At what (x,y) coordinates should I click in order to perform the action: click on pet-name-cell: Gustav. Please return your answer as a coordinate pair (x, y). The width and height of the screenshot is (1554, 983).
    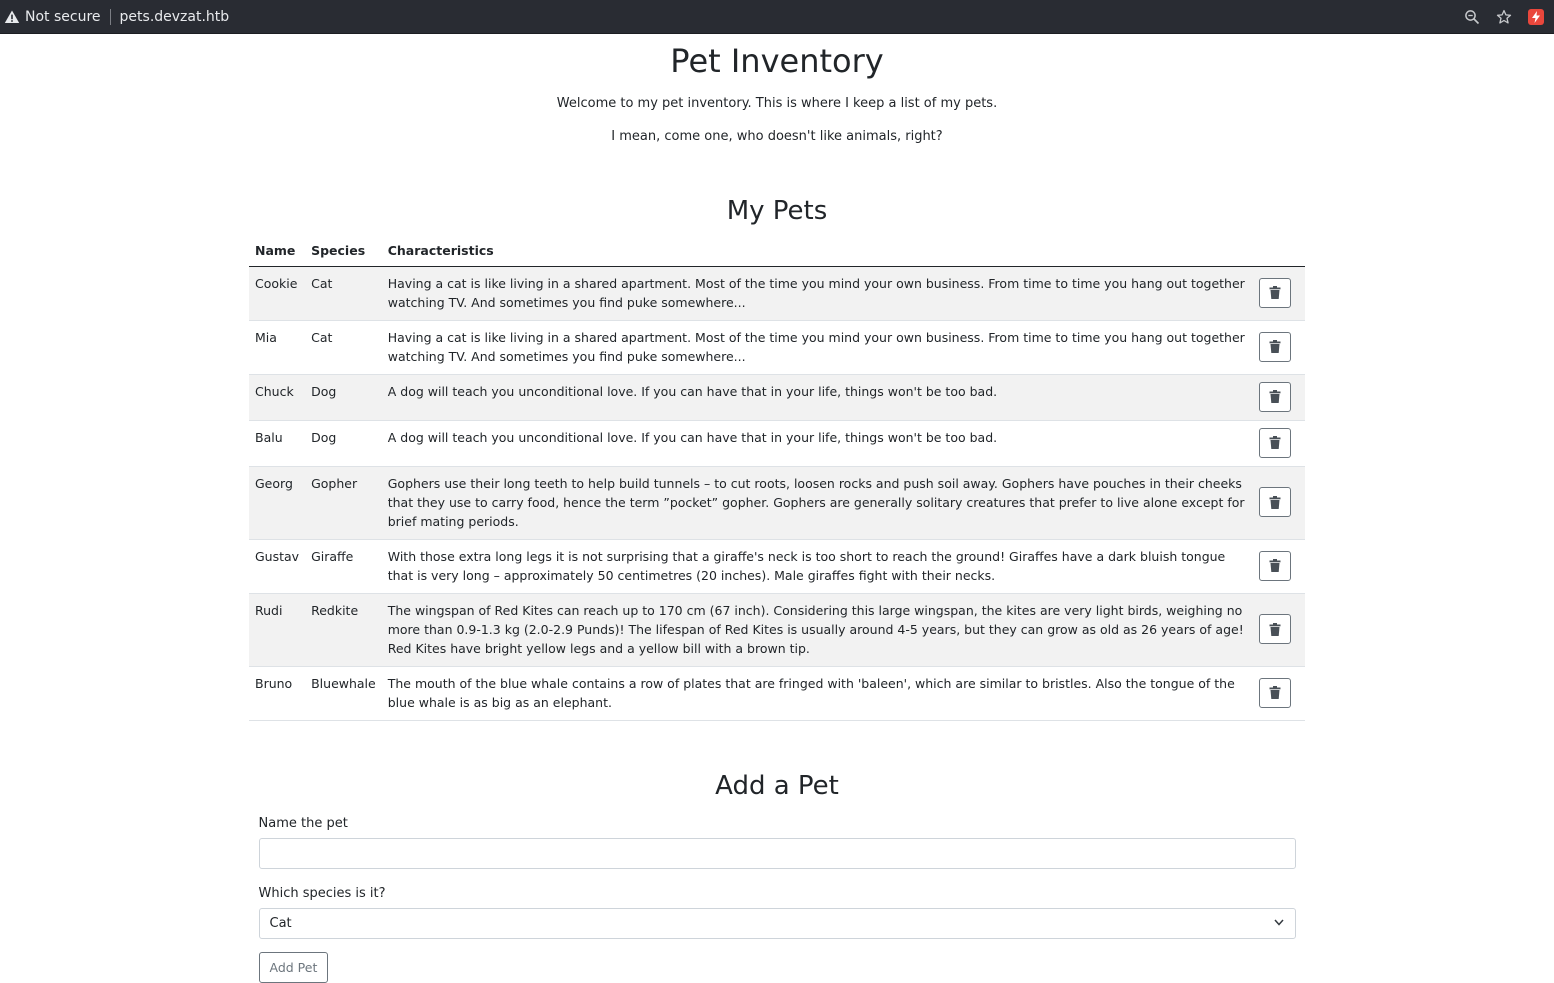
    Looking at the image, I should click on (277, 566).